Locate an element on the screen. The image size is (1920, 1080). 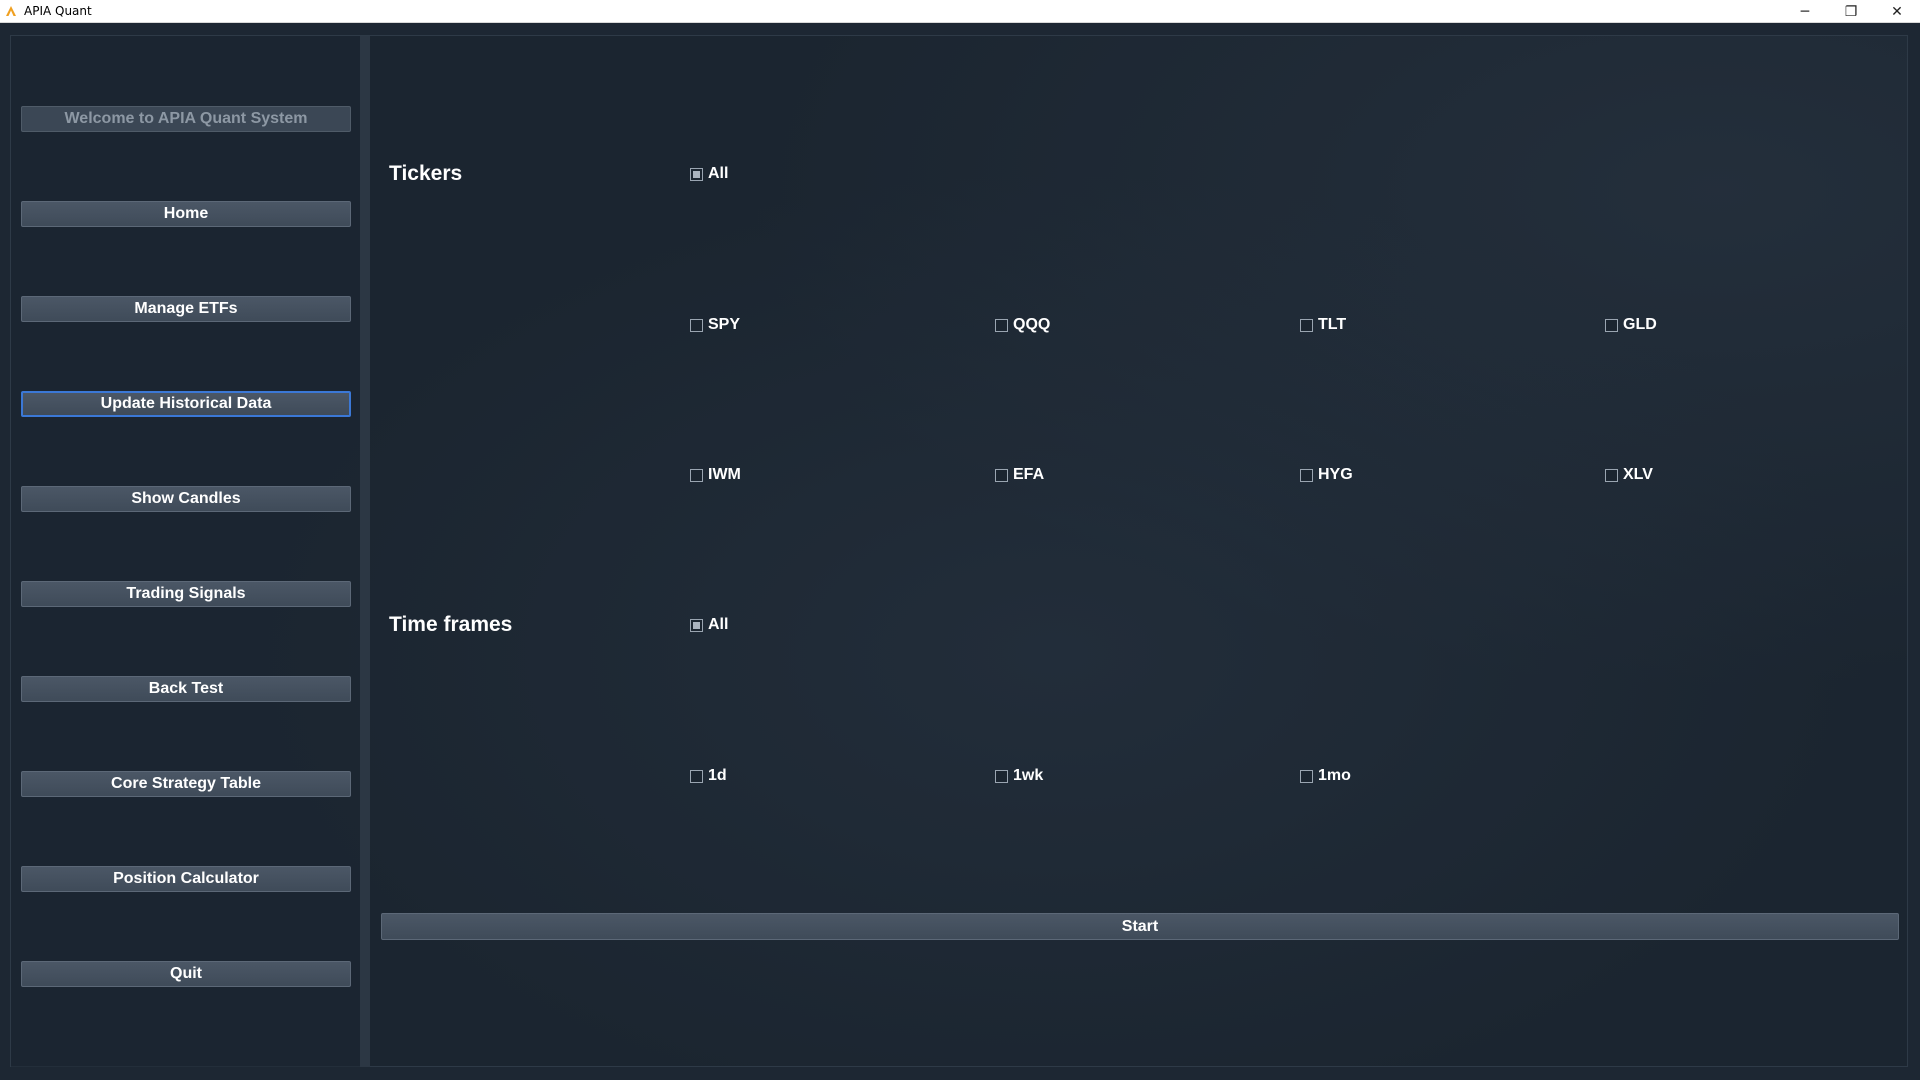
ticker-checkbox-iwm: IWM is located at coordinates (715, 475).